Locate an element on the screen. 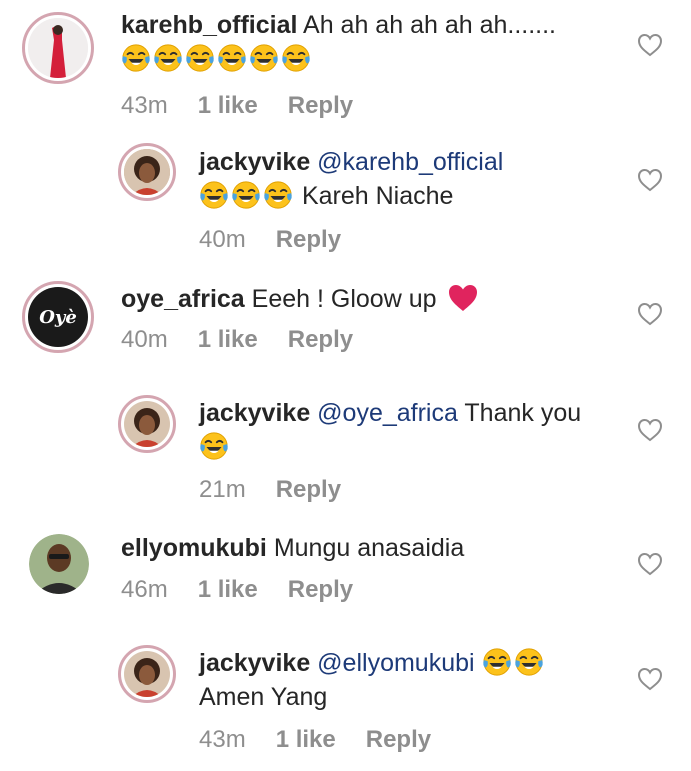  comment-text: Kareh Niache is located at coordinates (377, 196).